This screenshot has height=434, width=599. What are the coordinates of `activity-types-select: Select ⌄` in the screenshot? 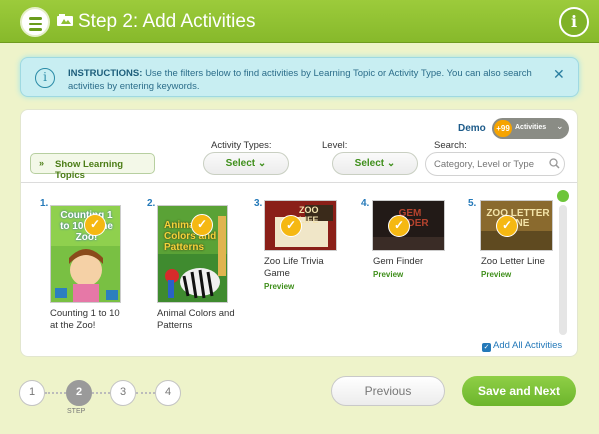 It's located at (246, 163).